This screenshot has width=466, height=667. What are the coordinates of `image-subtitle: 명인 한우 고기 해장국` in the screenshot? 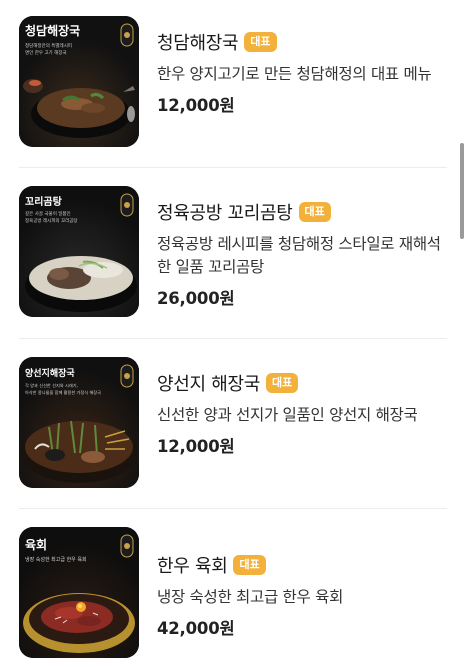 It's located at (46, 52).